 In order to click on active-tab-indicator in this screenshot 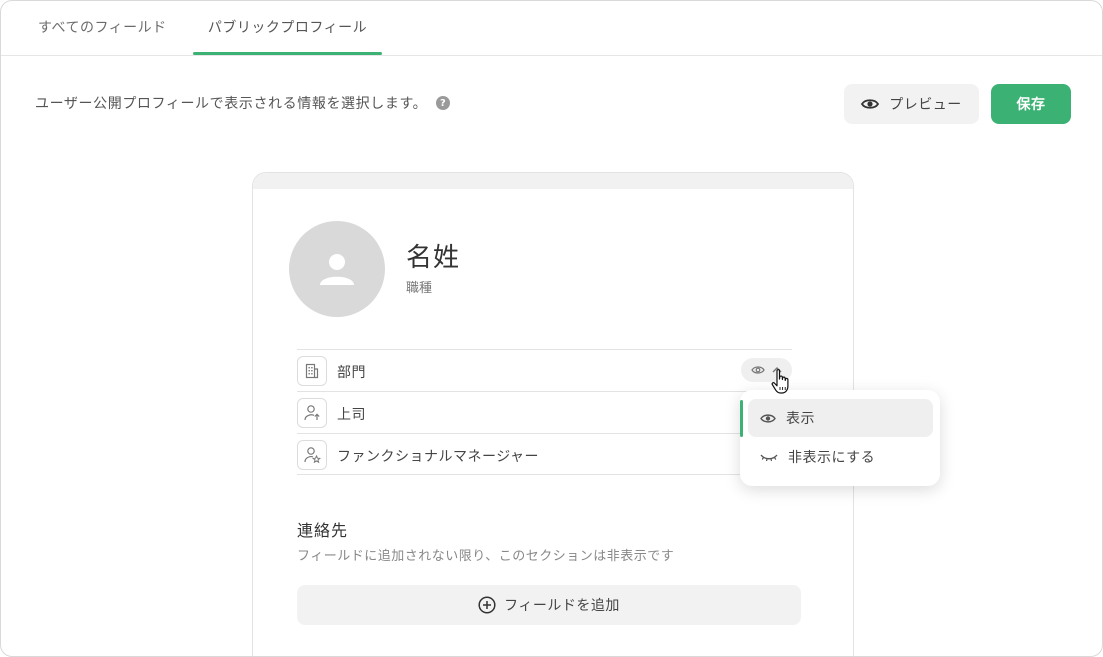, I will do `click(287, 53)`.